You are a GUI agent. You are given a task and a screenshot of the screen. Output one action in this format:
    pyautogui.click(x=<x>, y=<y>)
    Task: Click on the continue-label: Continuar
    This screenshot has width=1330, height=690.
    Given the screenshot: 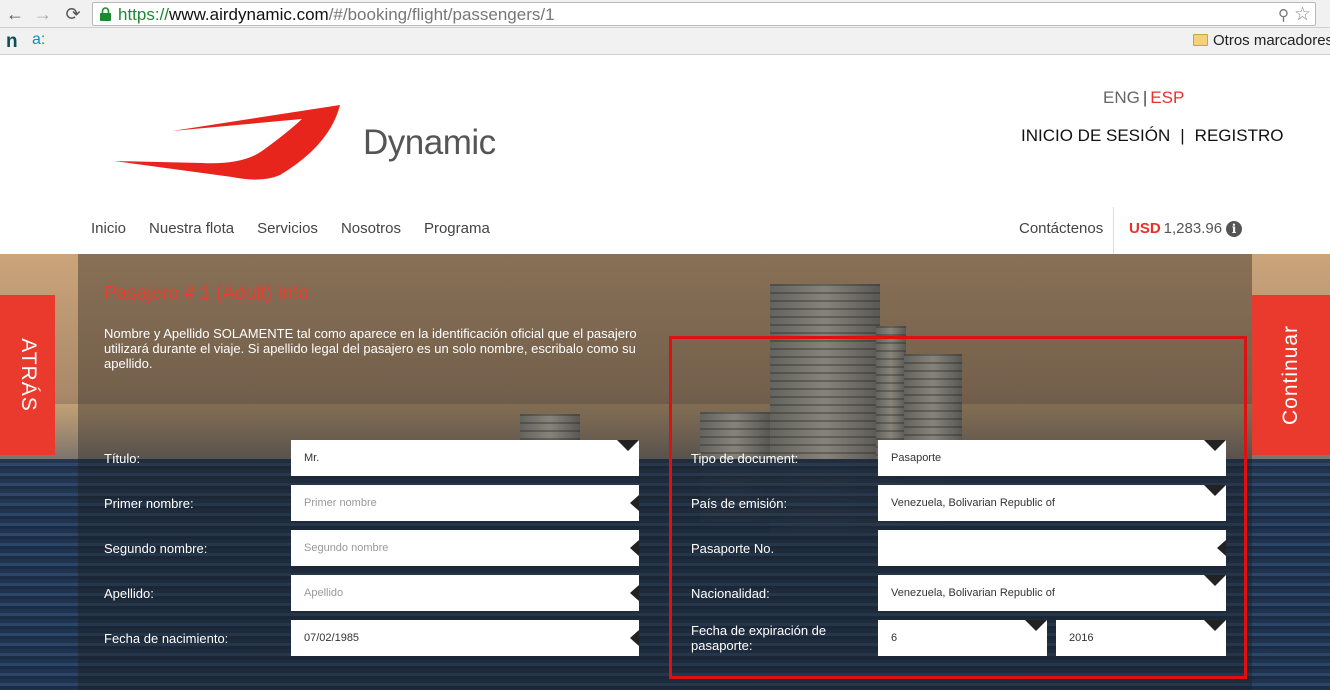 What is the action you would take?
    pyautogui.click(x=1290, y=375)
    